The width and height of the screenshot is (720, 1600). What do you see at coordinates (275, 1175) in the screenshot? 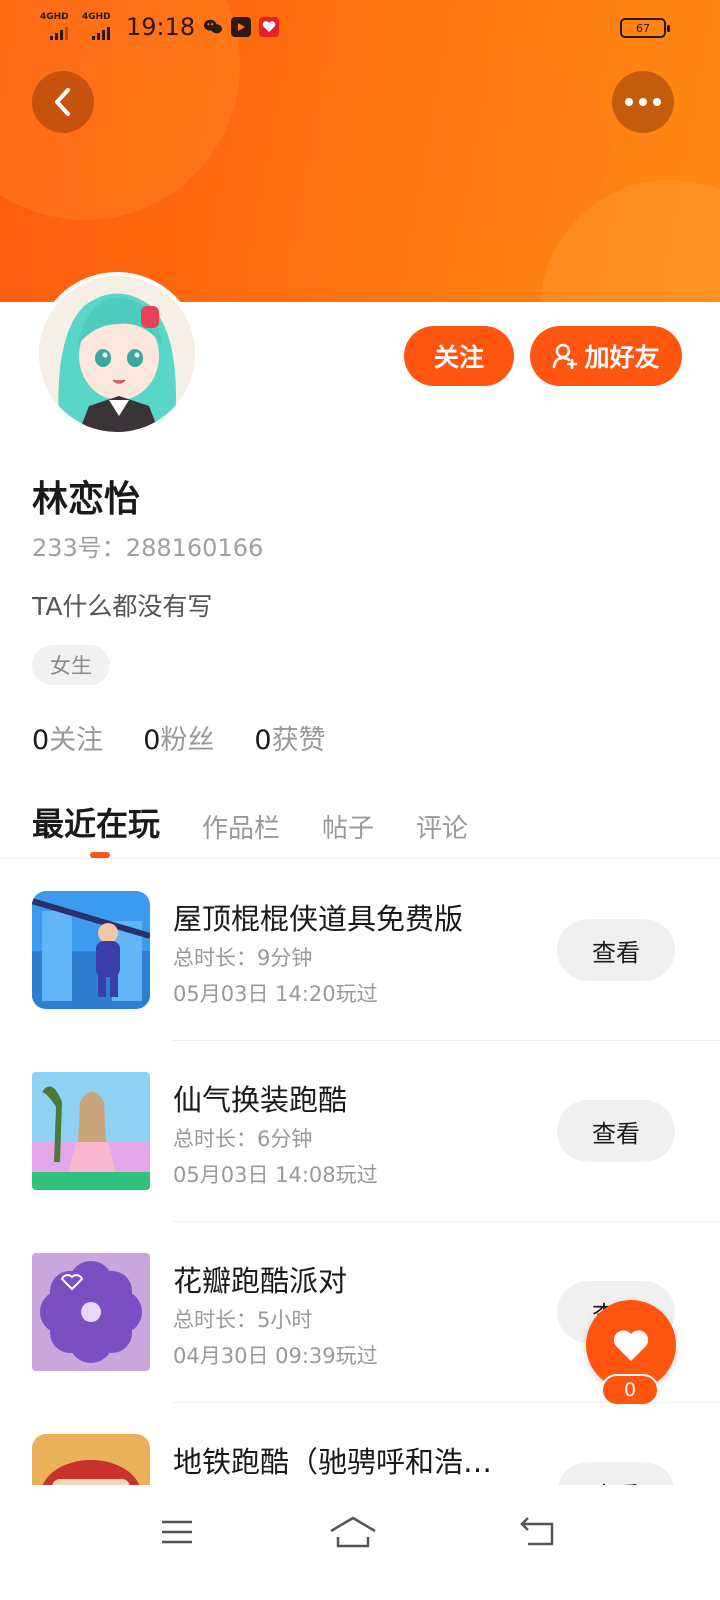
I see `game-last-played: 05月03日 14:08玩过` at bounding box center [275, 1175].